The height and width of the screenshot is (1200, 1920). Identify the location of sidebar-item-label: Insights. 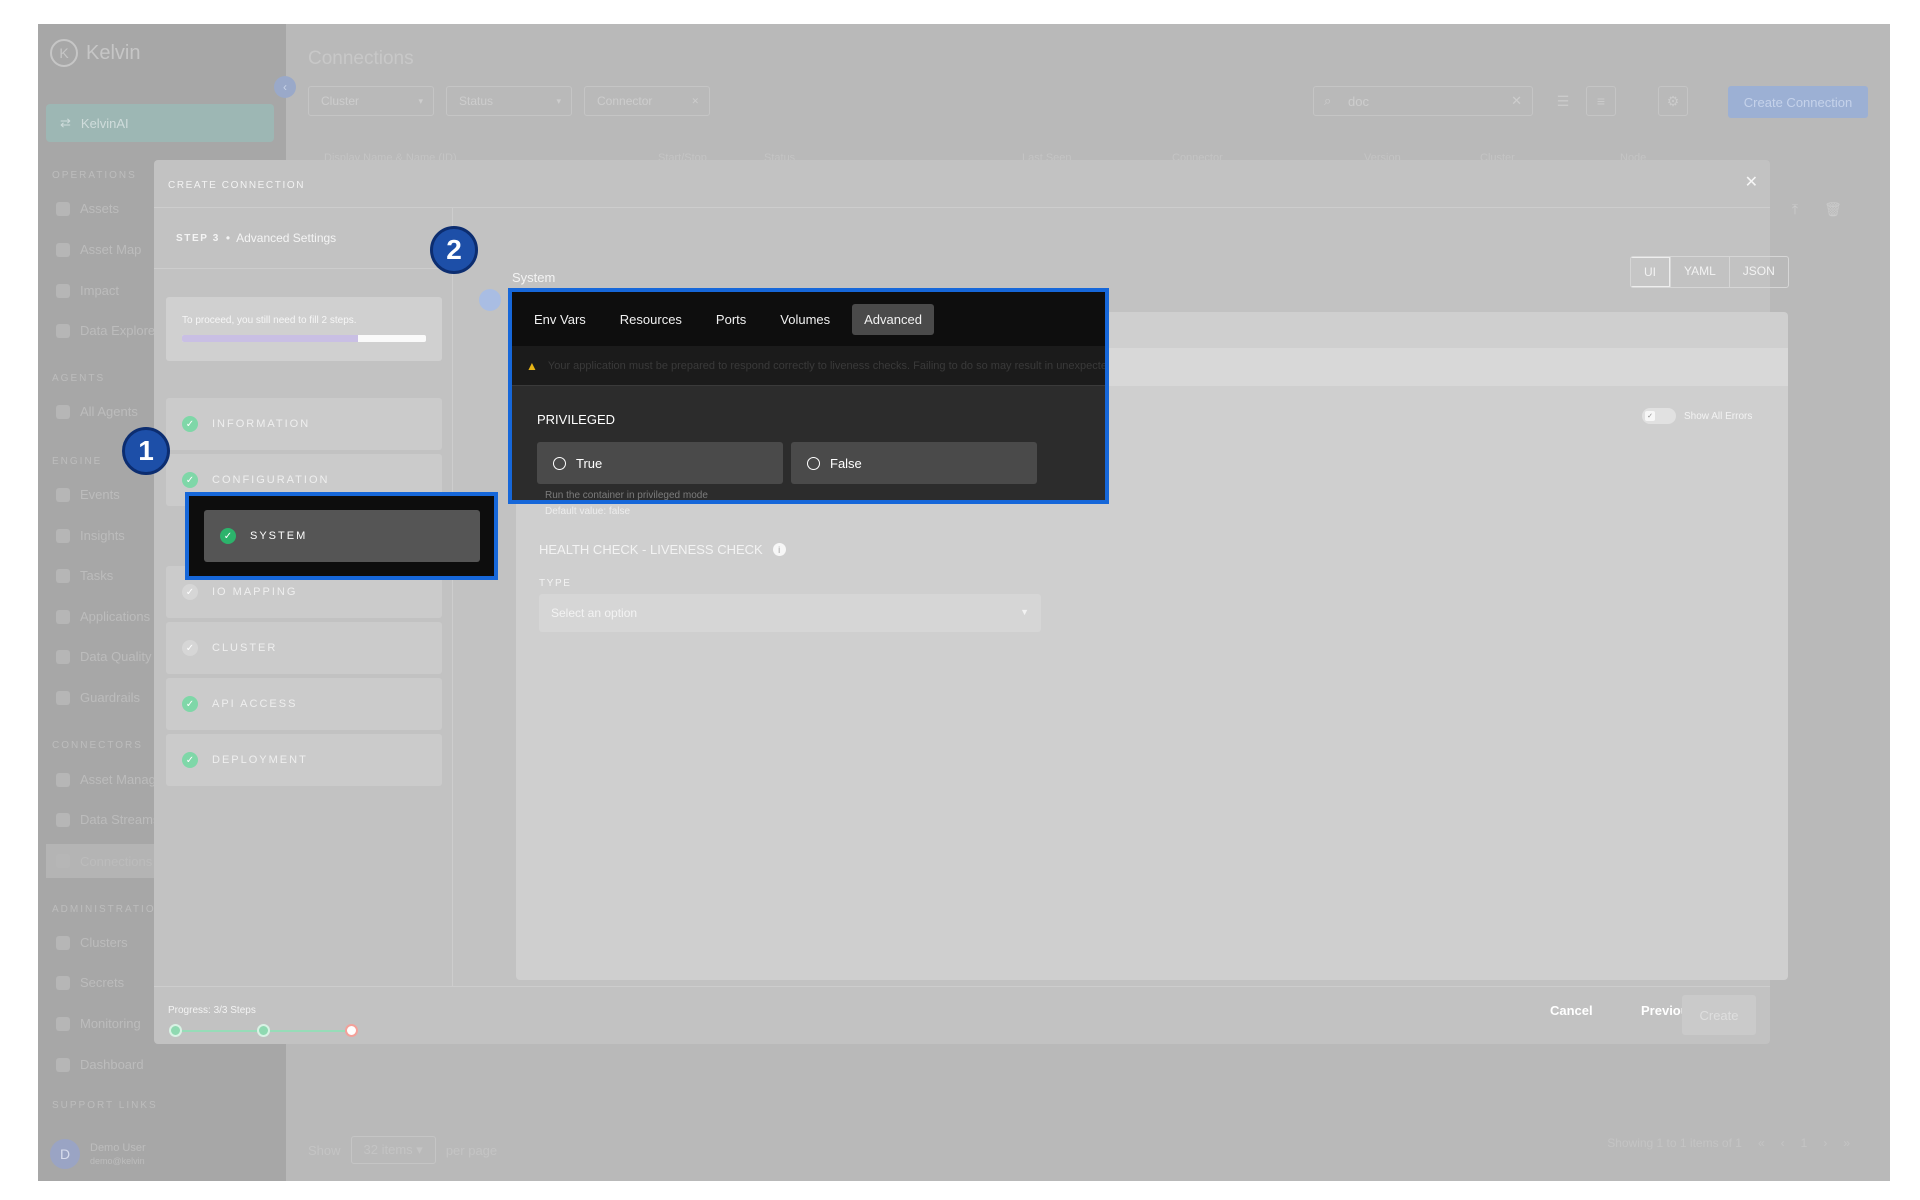
(102, 535).